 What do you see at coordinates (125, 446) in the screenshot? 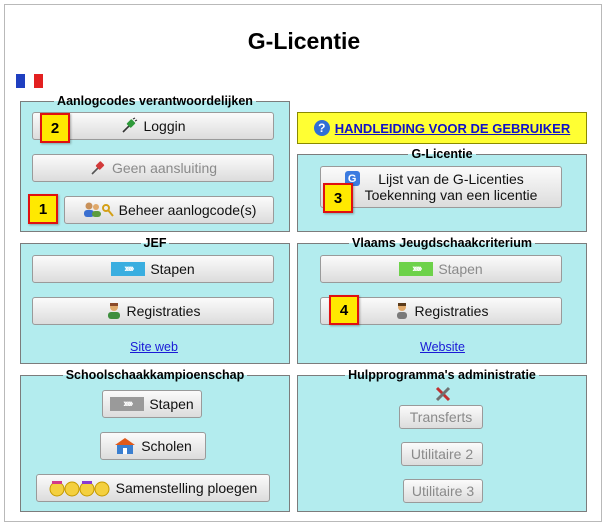
I see `school-building-icon` at bounding box center [125, 446].